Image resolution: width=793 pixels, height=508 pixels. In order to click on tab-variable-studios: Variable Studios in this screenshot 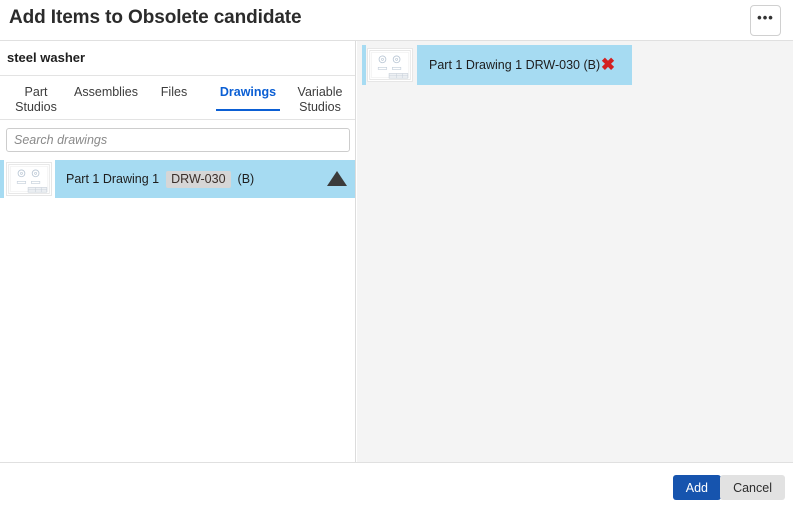, I will do `click(320, 100)`.